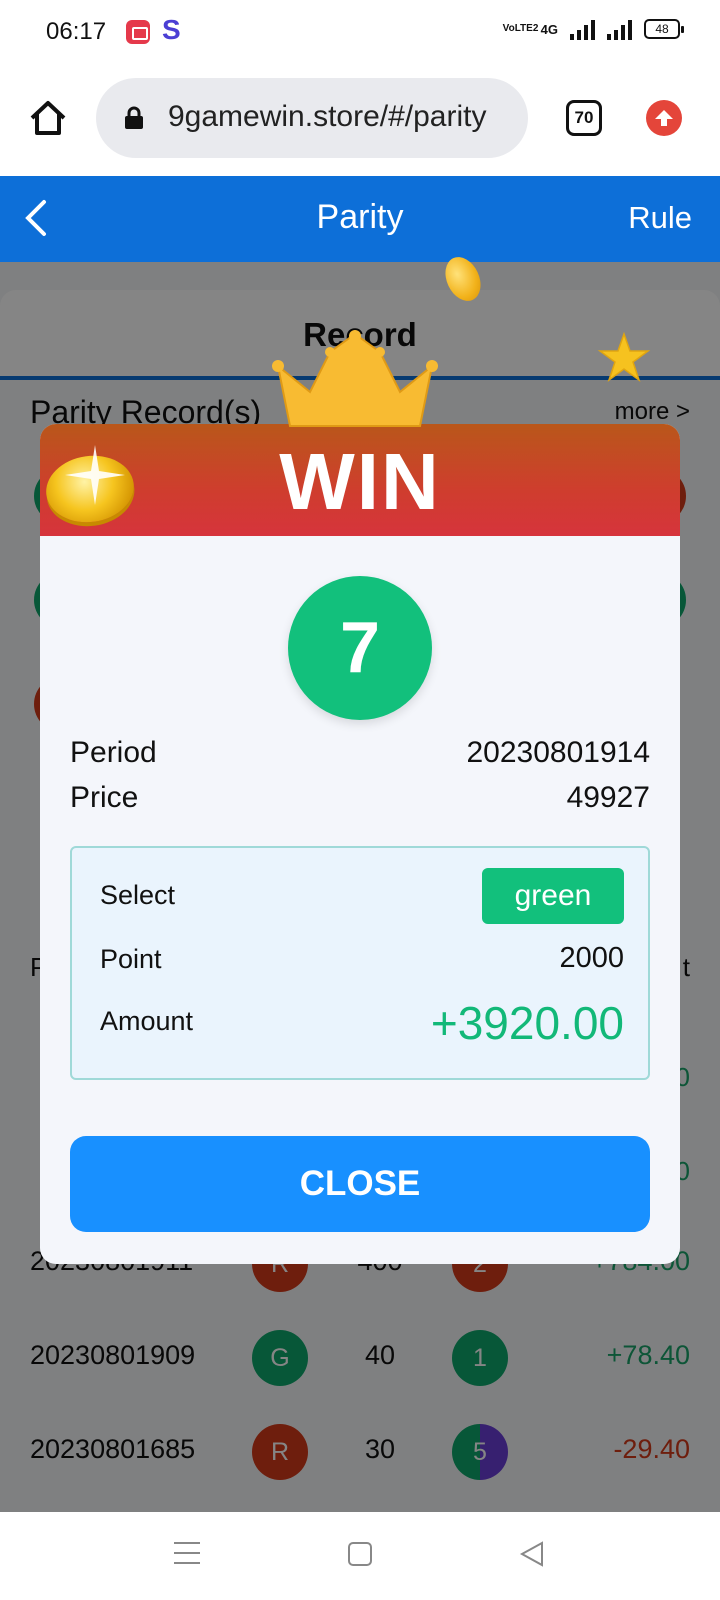 The width and height of the screenshot is (720, 1600). What do you see at coordinates (584, 118) in the screenshot?
I see `tabs-button: 70` at bounding box center [584, 118].